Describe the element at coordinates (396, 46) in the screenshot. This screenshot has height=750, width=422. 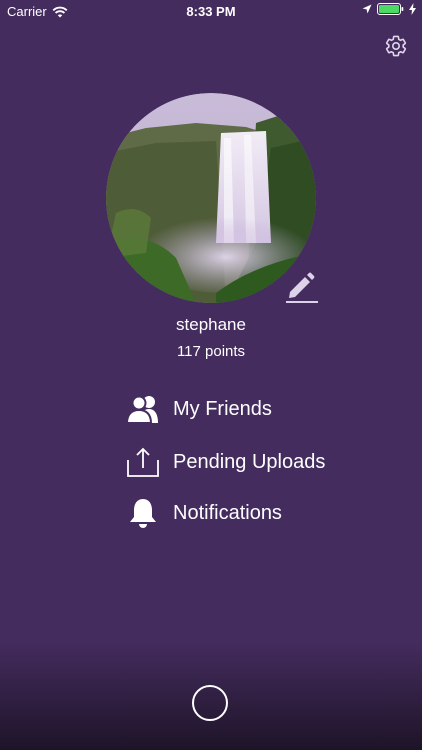
I see `settings-gear-icon` at that location.